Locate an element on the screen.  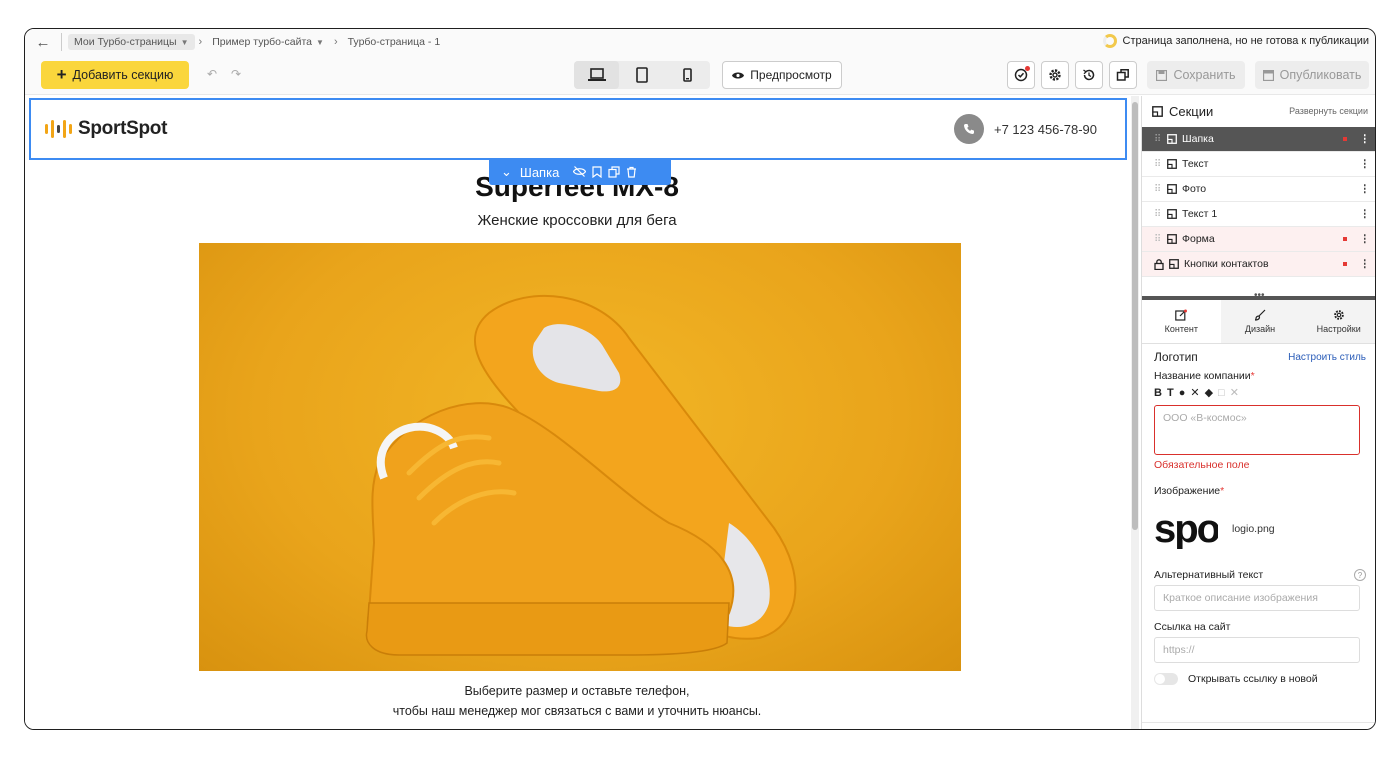
tab-label: Настройки is located at coordinates (1338, 329).